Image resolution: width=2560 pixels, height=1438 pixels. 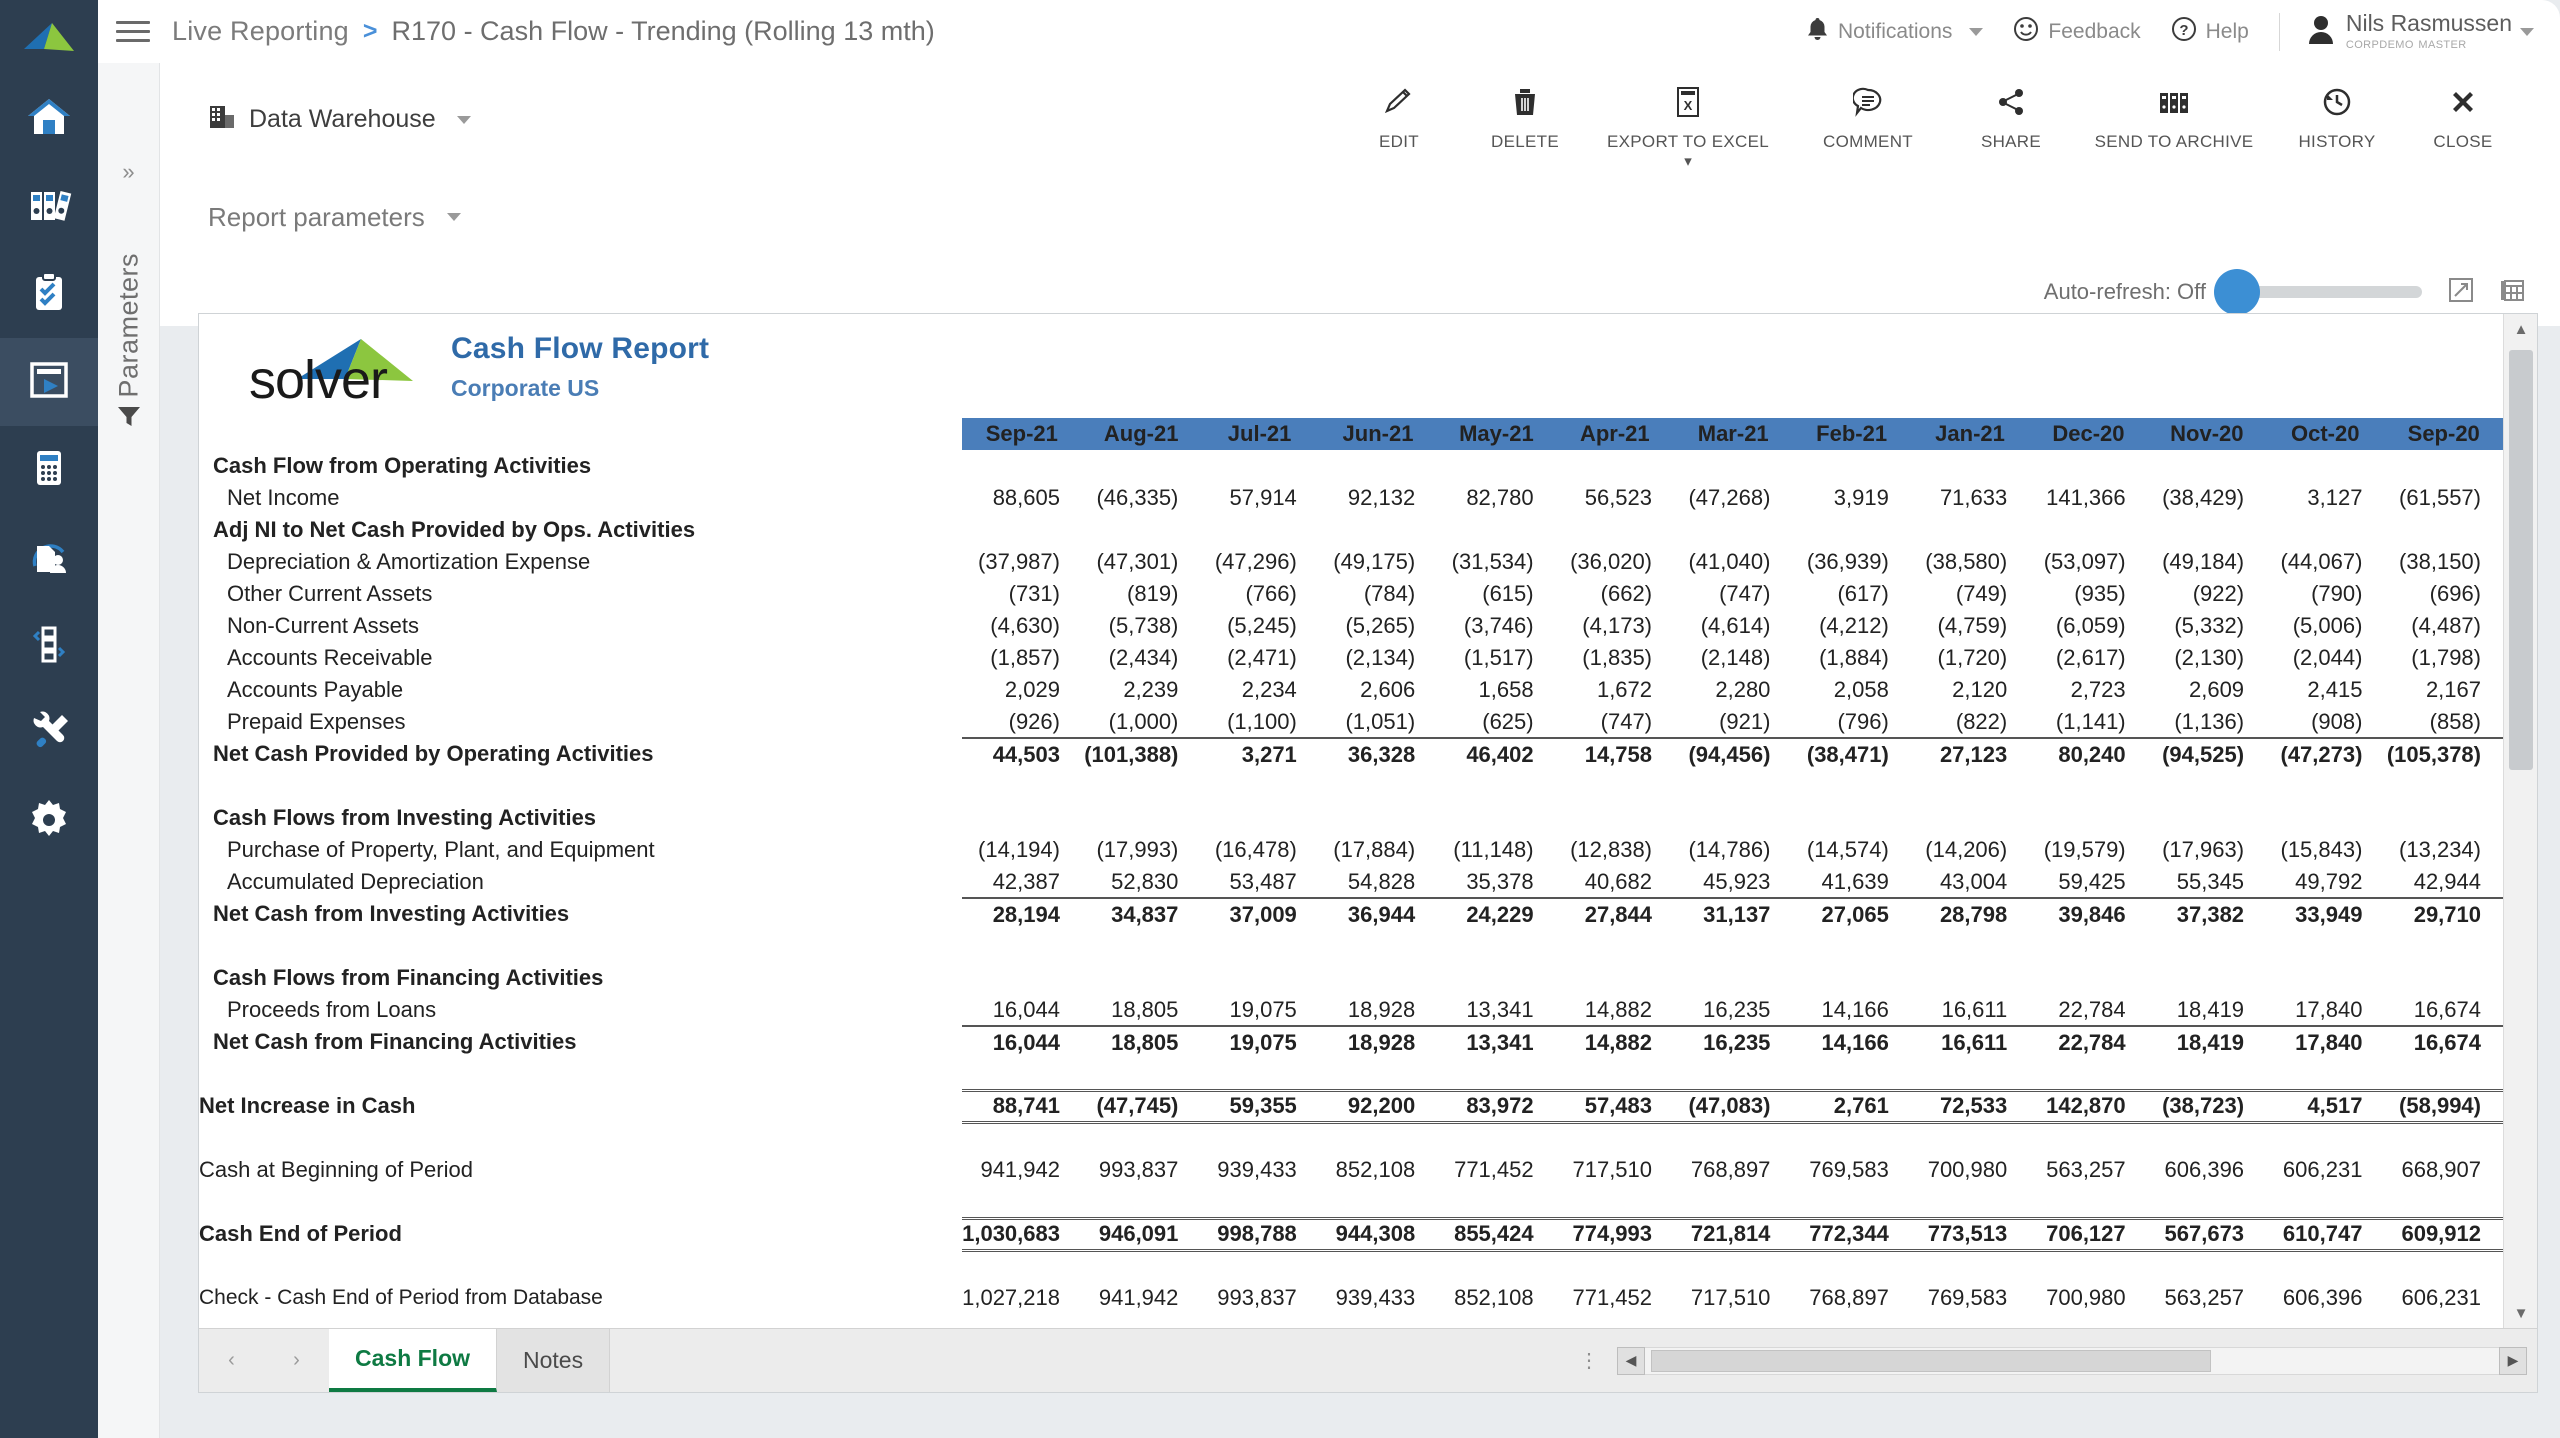 What do you see at coordinates (1525, 111) in the screenshot?
I see `delete-button: DELETE` at bounding box center [1525, 111].